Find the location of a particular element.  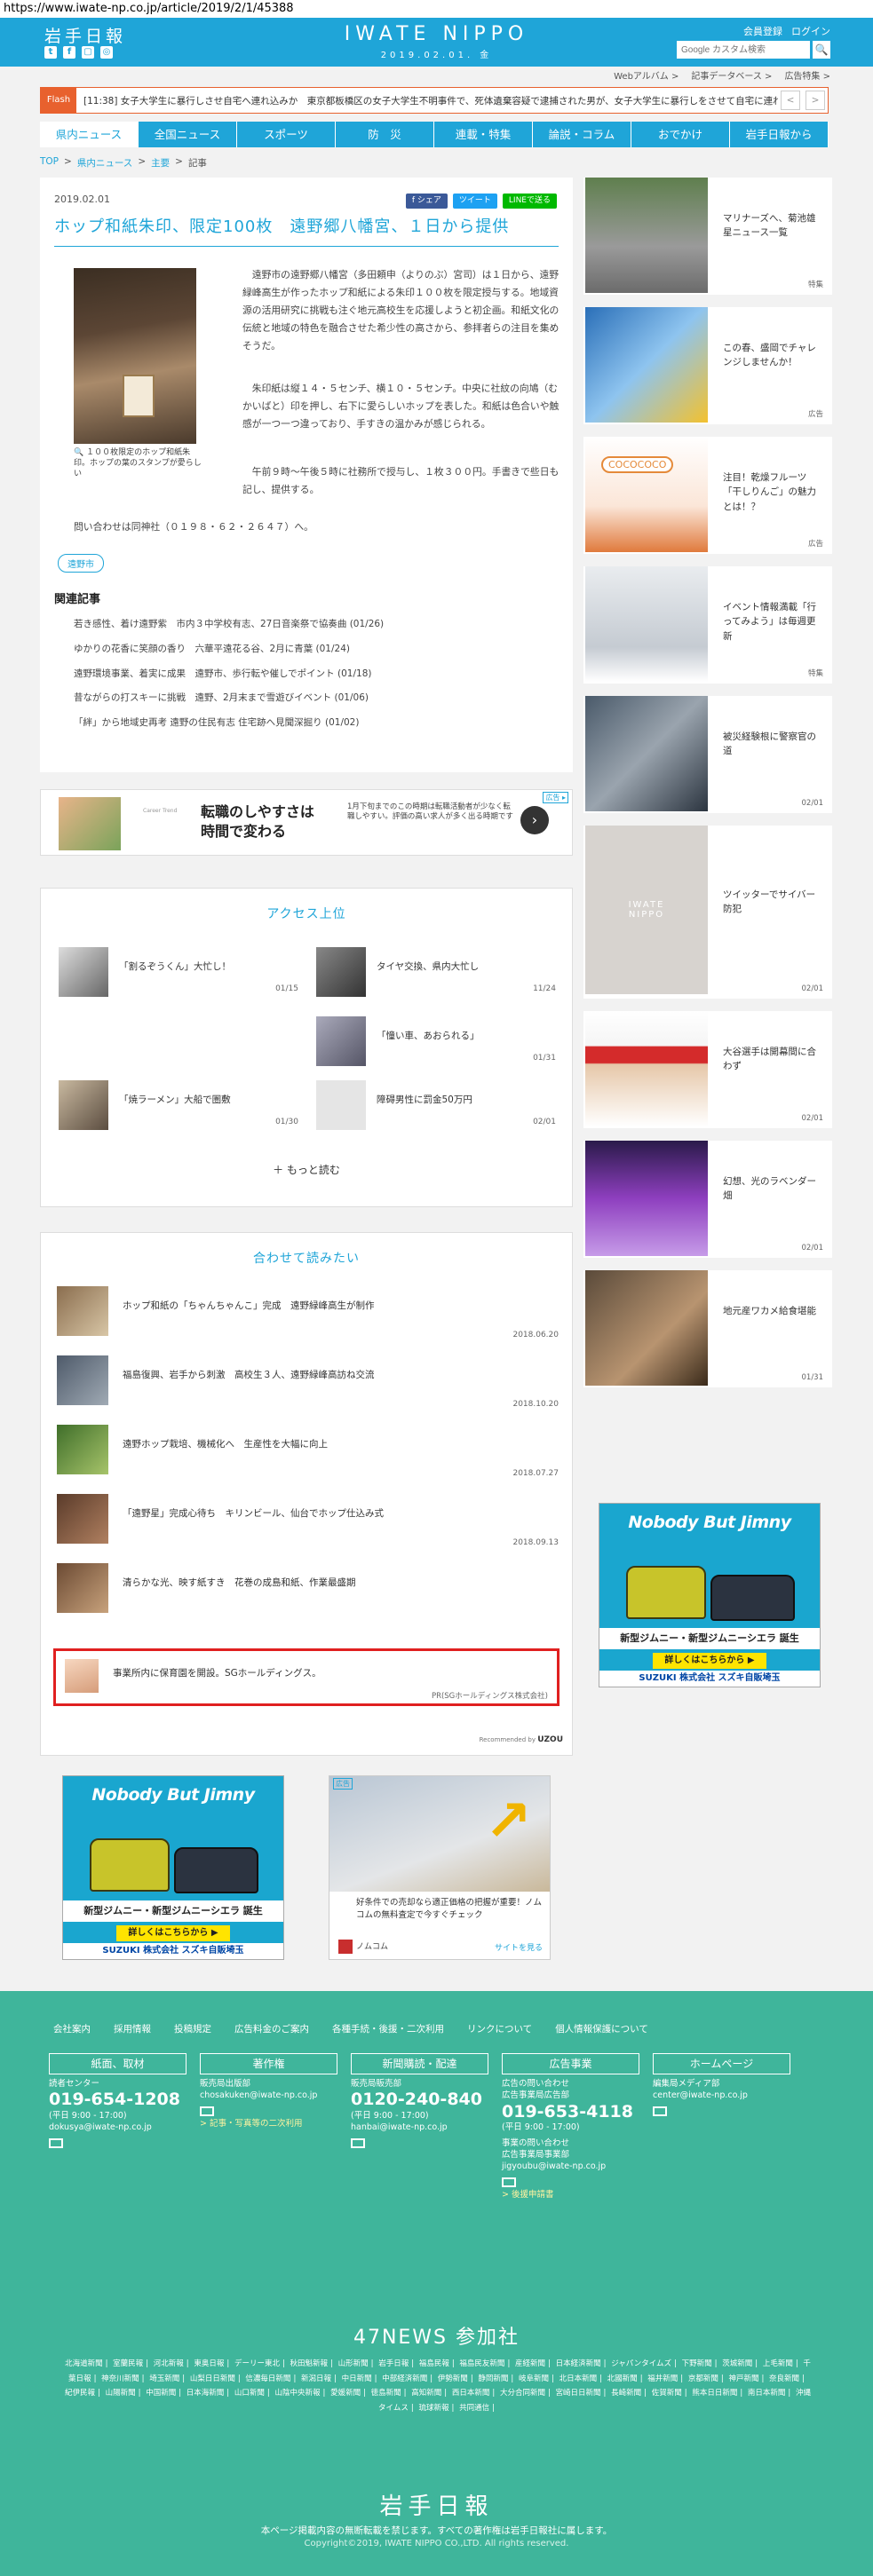

sidebar-item: 大谷選手は開幕間に合わず 02/01 is located at coordinates (707, 1069).